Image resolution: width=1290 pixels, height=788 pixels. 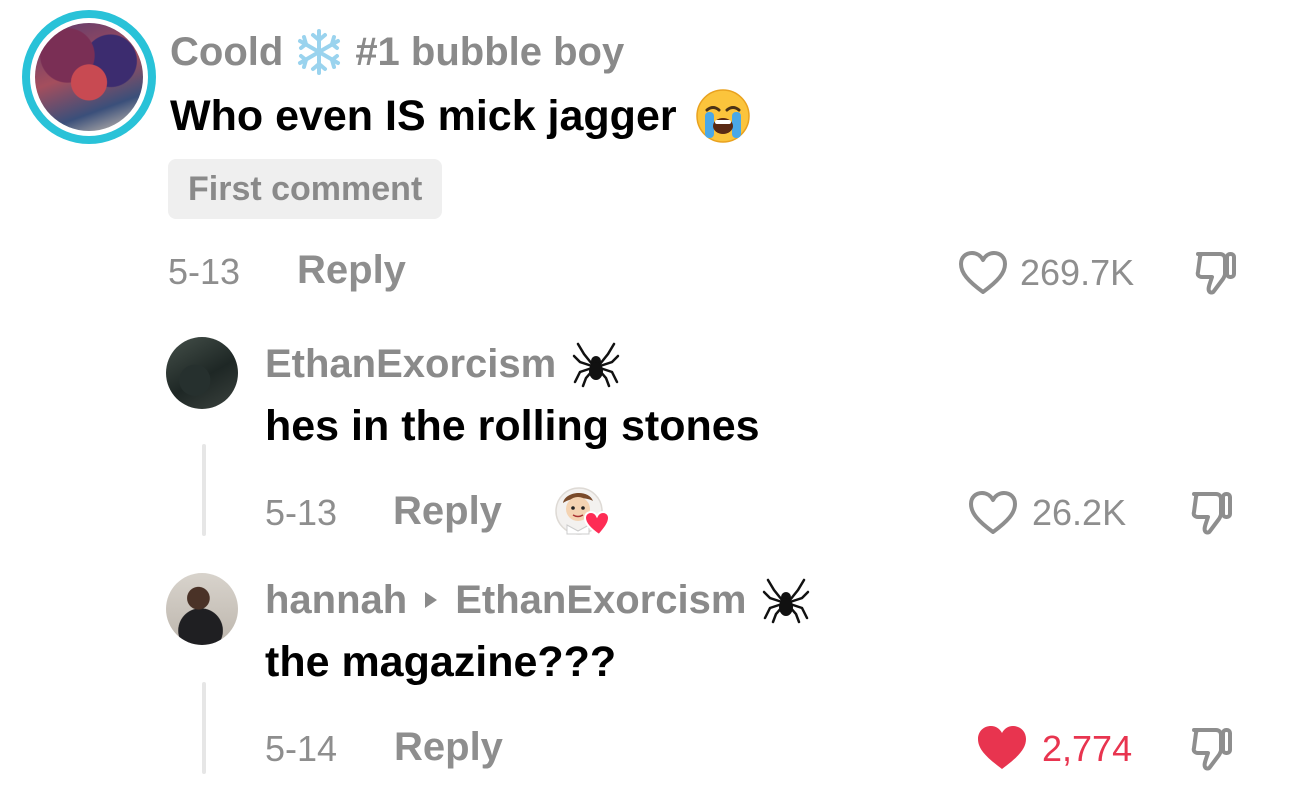 I want to click on comment-header: hannah EthanExorcism, so click(x=537, y=600).